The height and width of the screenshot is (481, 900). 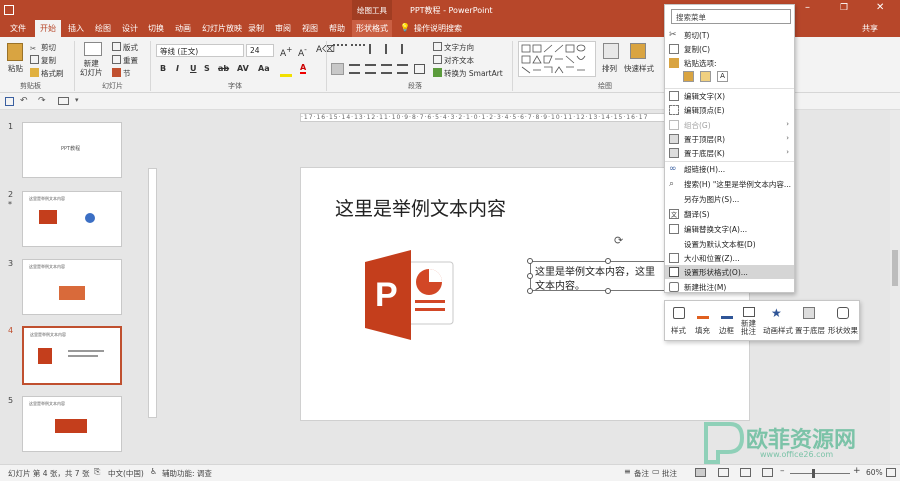 I want to click on numbering-icon, so click(x=358, y=49).